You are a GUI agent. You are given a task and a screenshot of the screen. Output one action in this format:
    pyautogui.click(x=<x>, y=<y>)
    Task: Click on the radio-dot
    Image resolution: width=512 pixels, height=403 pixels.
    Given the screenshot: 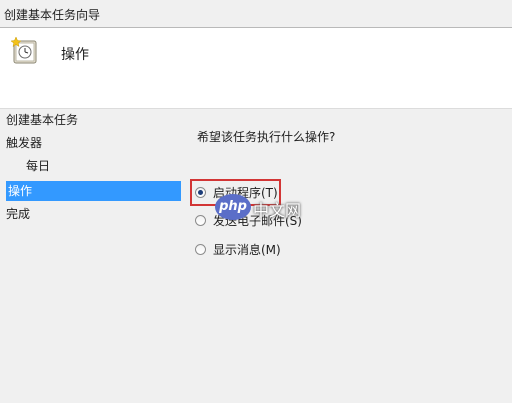 What is the action you would take?
    pyautogui.click(x=200, y=192)
    